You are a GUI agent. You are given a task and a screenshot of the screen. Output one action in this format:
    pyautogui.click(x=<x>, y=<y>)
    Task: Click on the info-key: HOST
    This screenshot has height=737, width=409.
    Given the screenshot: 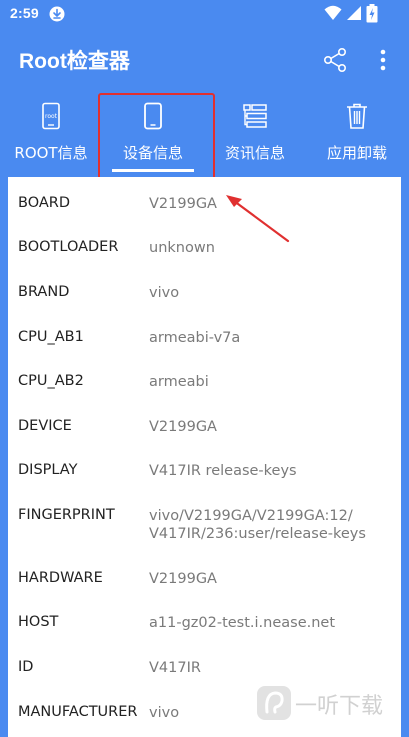 What is the action you would take?
    pyautogui.click(x=38, y=622)
    